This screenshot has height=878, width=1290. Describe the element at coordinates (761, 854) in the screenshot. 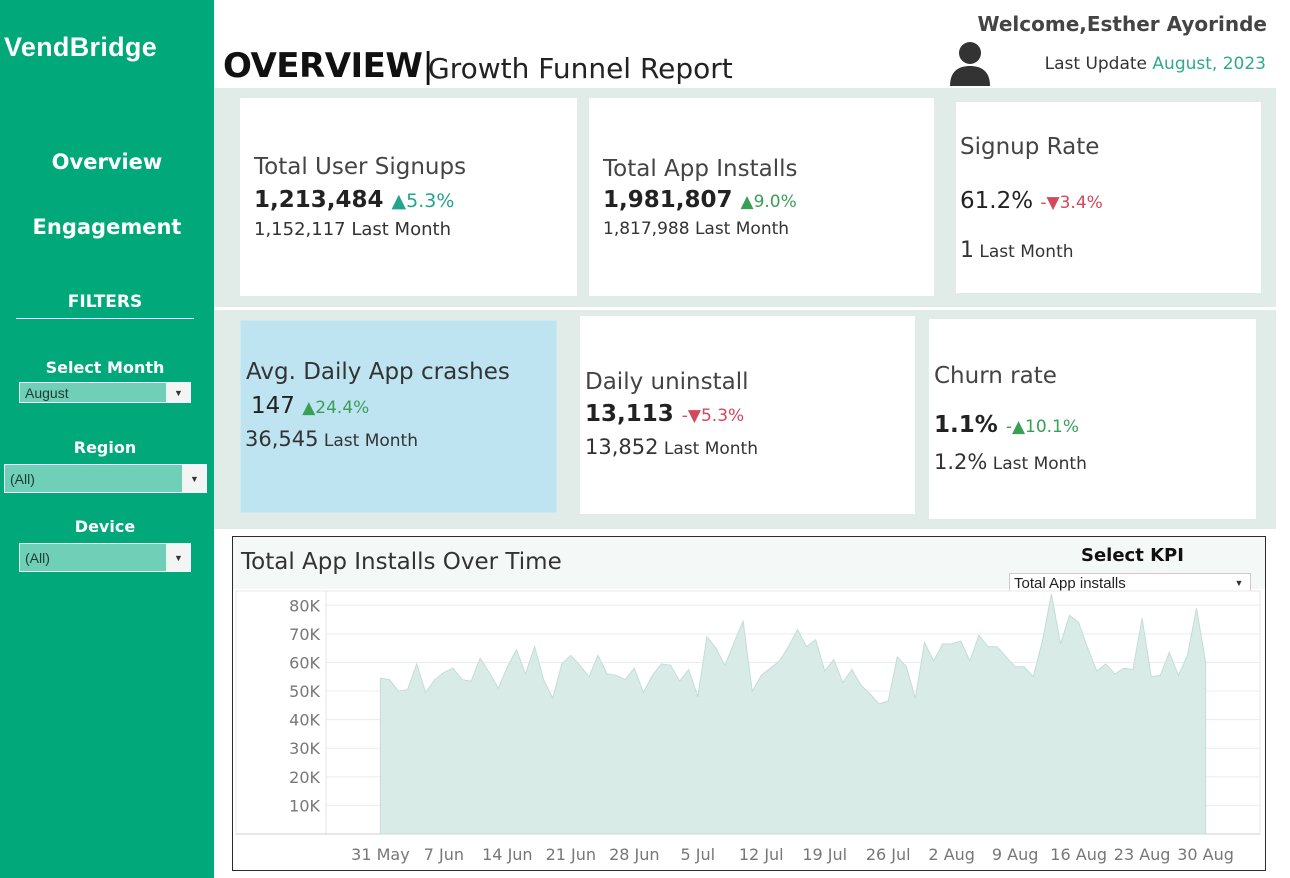

I see `x-tick-label: 12 Jul` at that location.